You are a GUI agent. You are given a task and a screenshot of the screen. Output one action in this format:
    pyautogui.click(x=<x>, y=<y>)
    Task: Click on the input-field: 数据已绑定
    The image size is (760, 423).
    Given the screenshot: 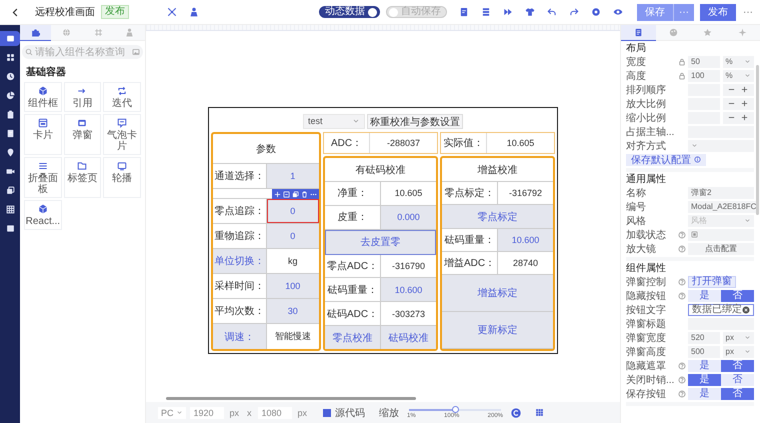 What is the action you would take?
    pyautogui.click(x=721, y=310)
    